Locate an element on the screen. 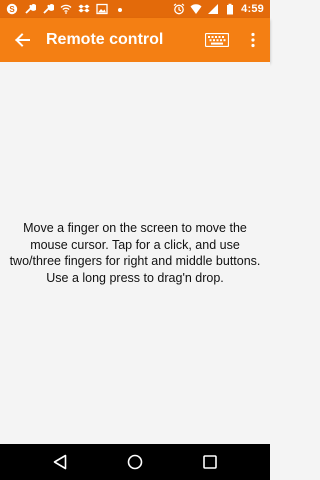 The image size is (320, 480). back-arrow-icon is located at coordinates (22, 40).